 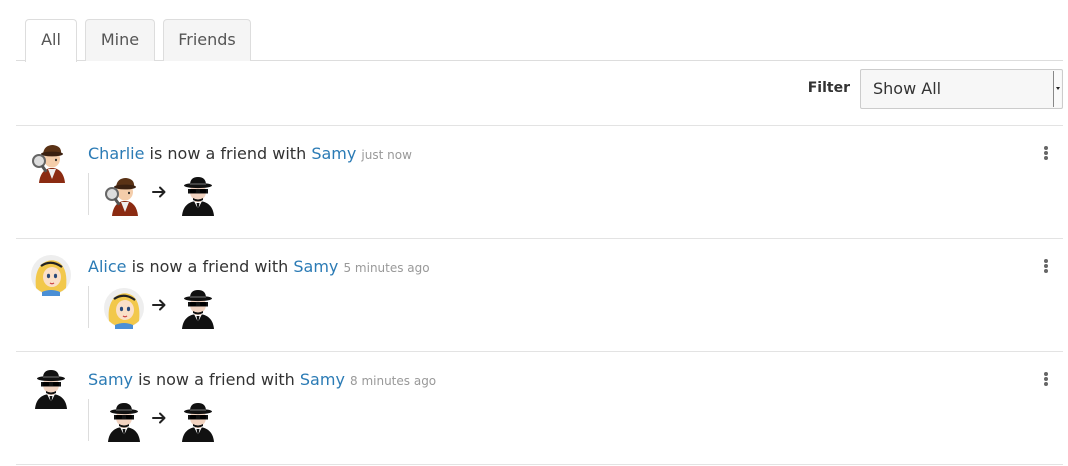 I want to click on filter-select: Show All, so click(x=961, y=89).